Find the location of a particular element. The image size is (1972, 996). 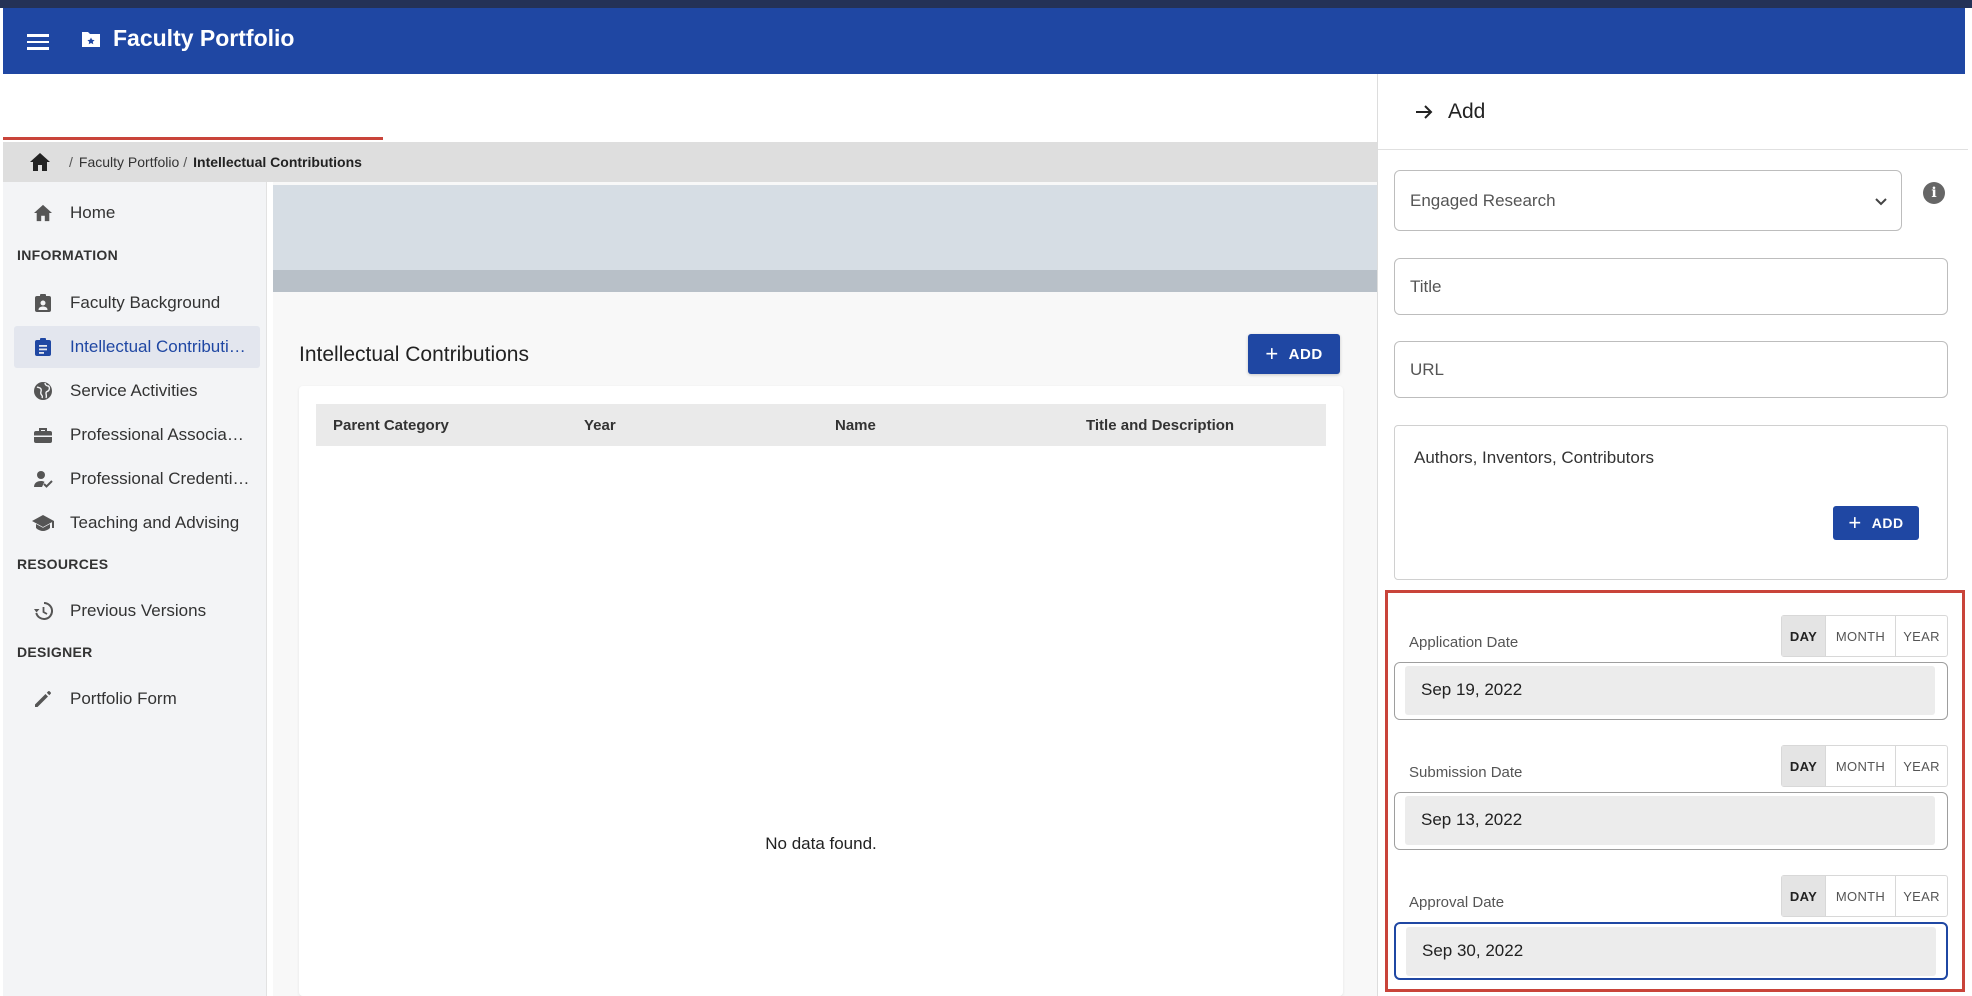

column-header-title-description: Title and Description is located at coordinates (1160, 425).